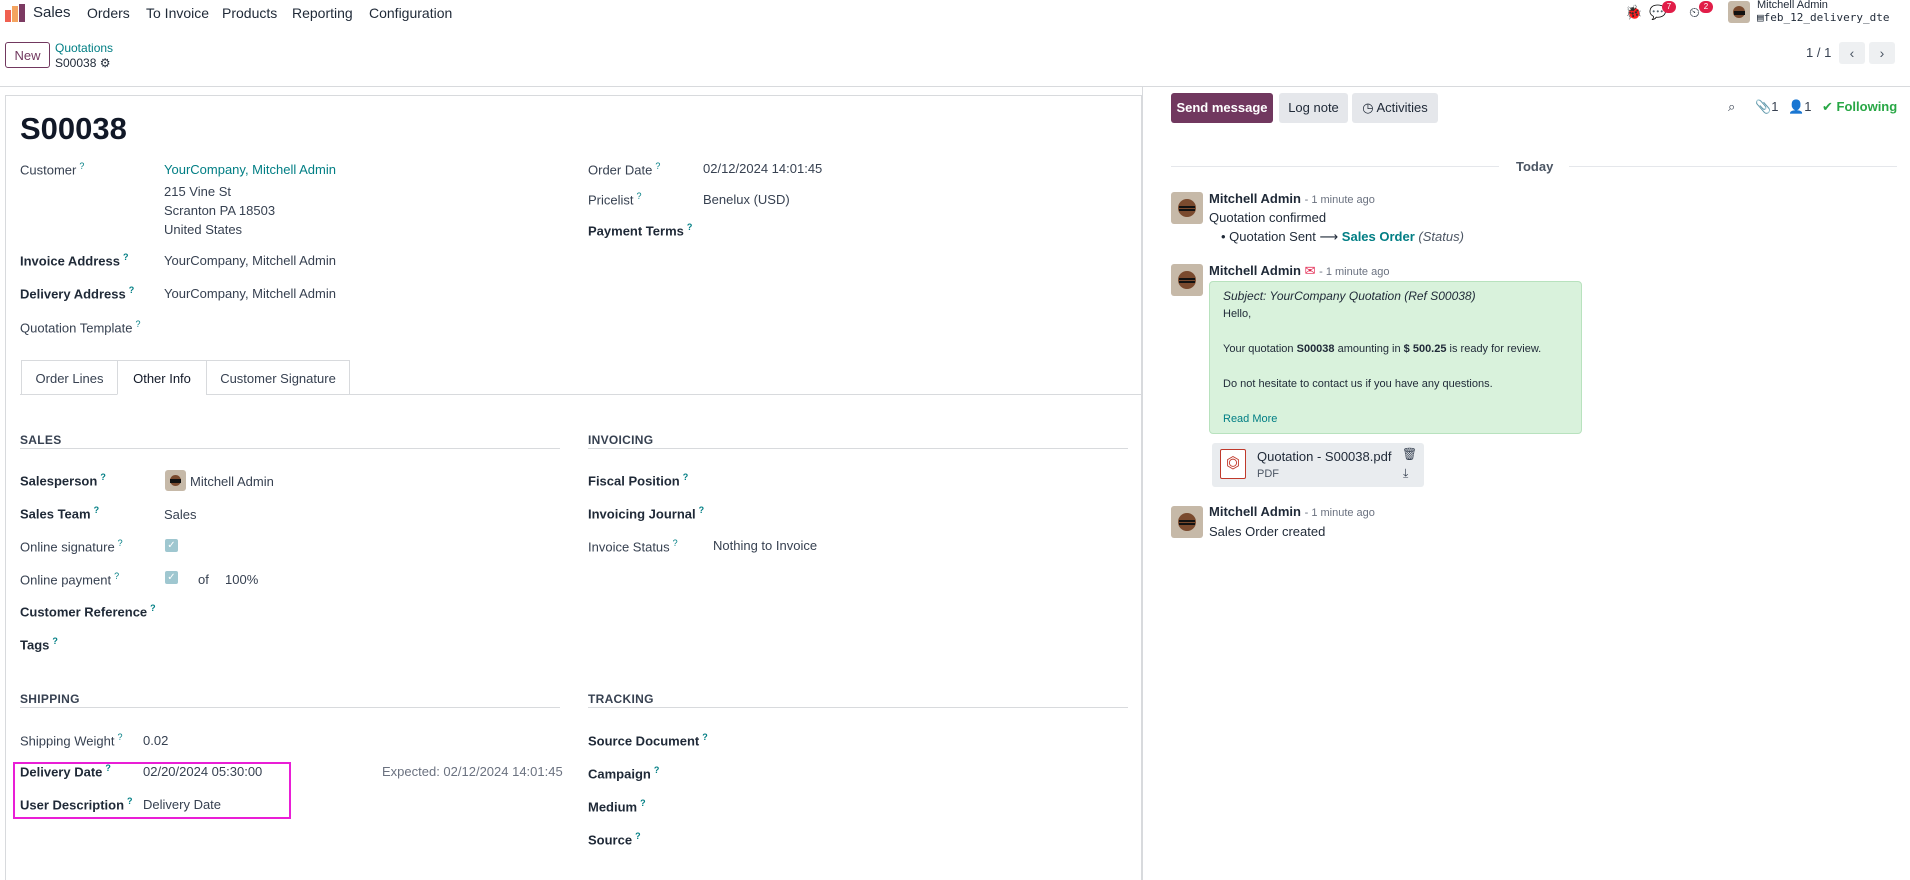 This screenshot has height=880, width=1910. I want to click on download-icon: ⤓, so click(1405, 473).